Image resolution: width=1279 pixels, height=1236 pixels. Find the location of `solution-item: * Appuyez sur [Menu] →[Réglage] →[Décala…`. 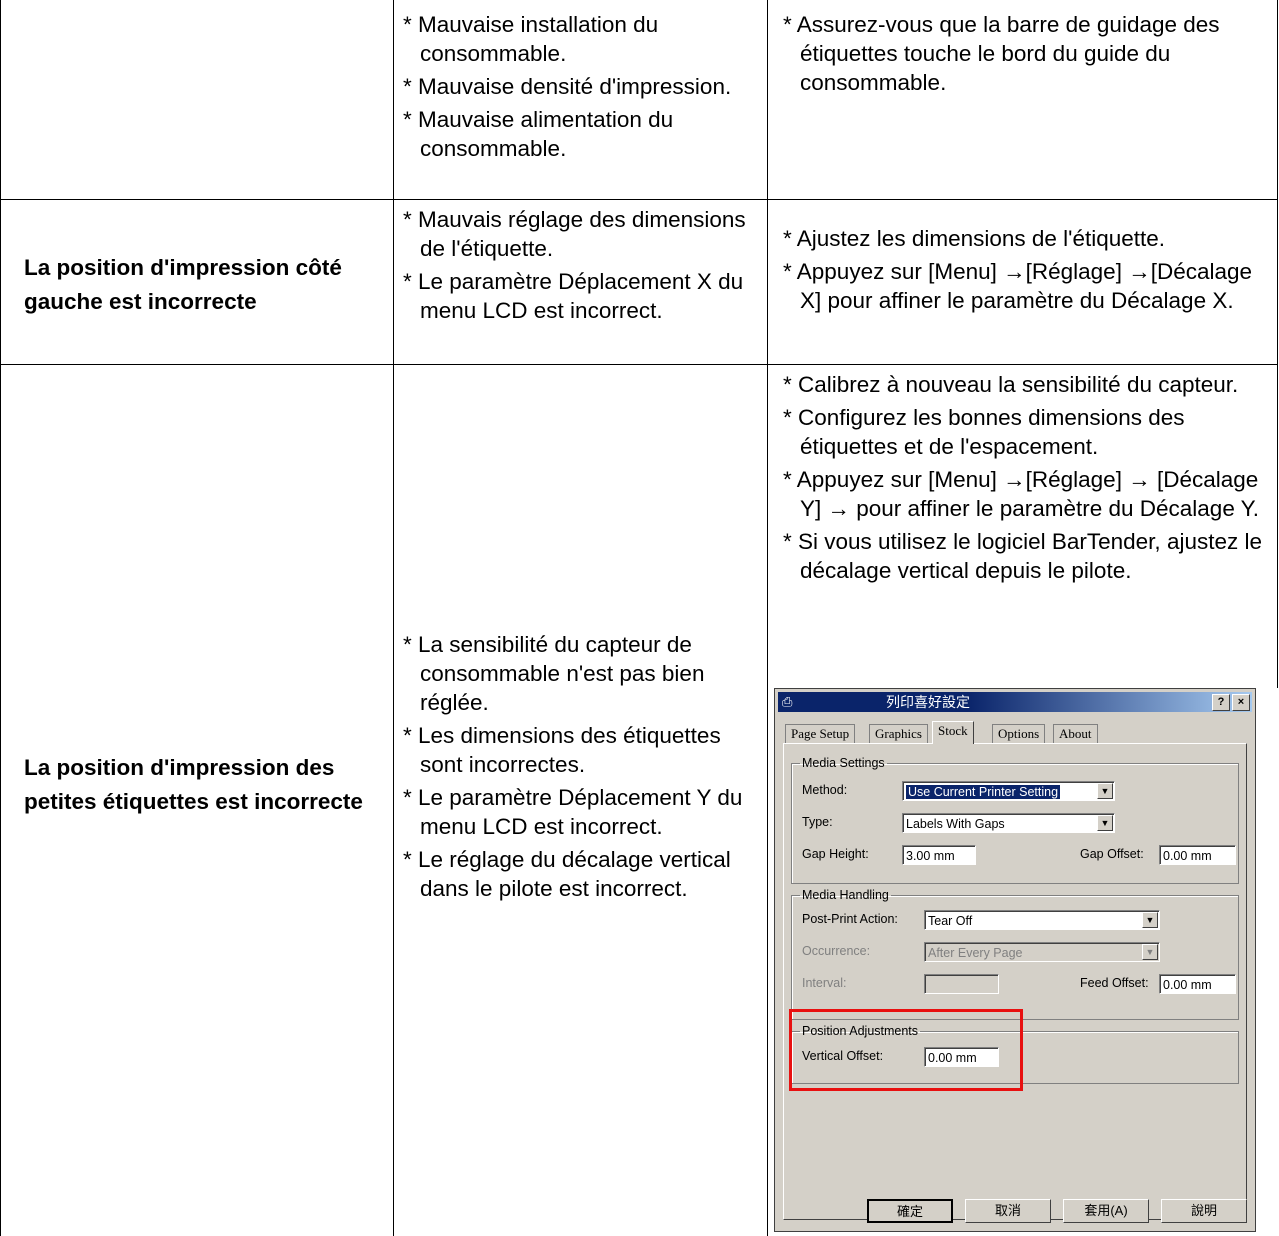

solution-item: * Appuyez sur [Menu] →[Réglage] →[Décala… is located at coordinates (1018, 286).